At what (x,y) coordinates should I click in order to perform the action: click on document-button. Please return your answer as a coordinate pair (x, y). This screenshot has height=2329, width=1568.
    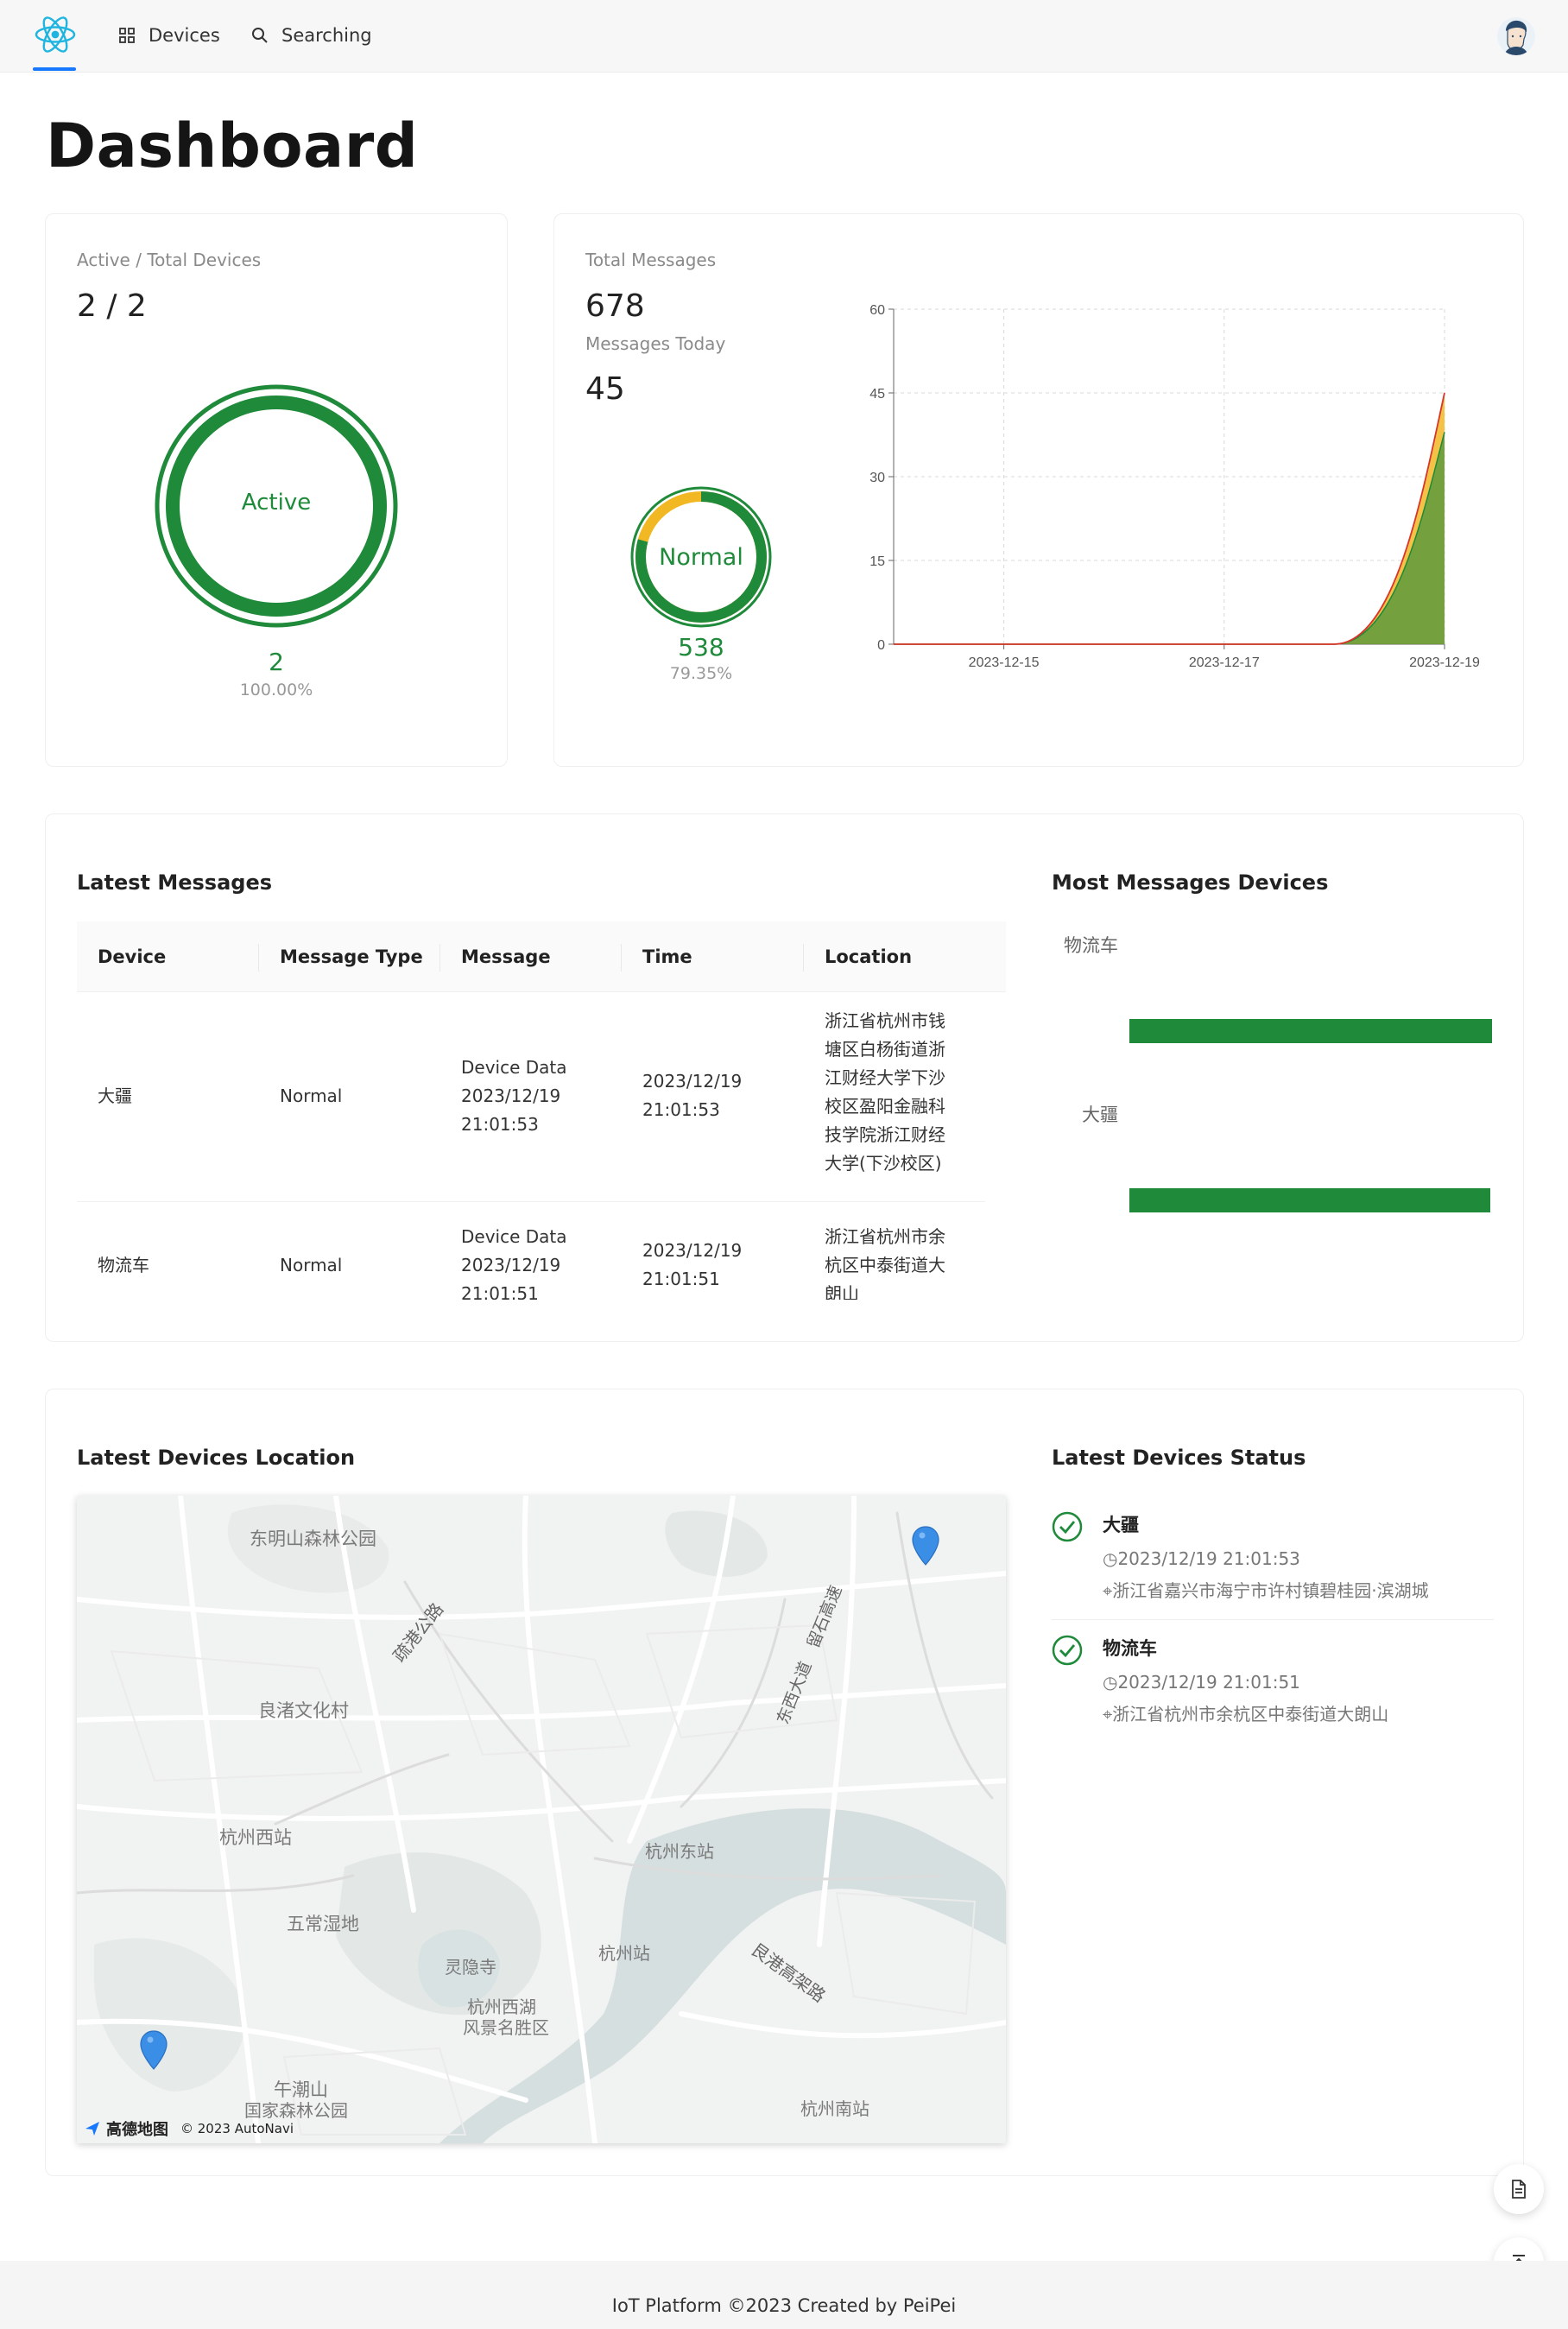
    Looking at the image, I should click on (1519, 2189).